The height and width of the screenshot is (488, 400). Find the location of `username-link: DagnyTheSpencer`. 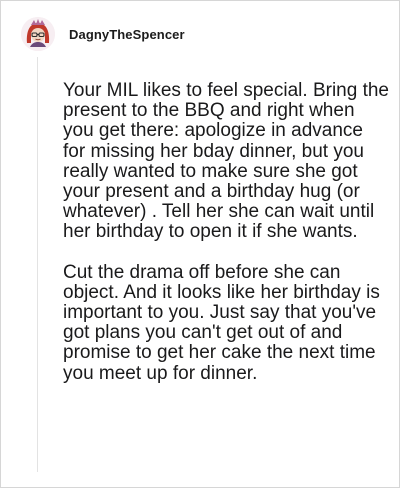

username-link: DagnyTheSpencer is located at coordinates (127, 34).